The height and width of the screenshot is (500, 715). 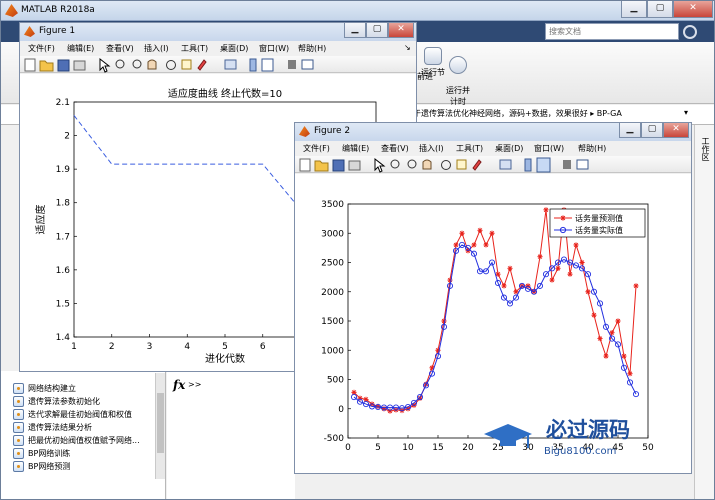 I want to click on workspace-panel-collapsed: 工作区, so click(x=704, y=312).